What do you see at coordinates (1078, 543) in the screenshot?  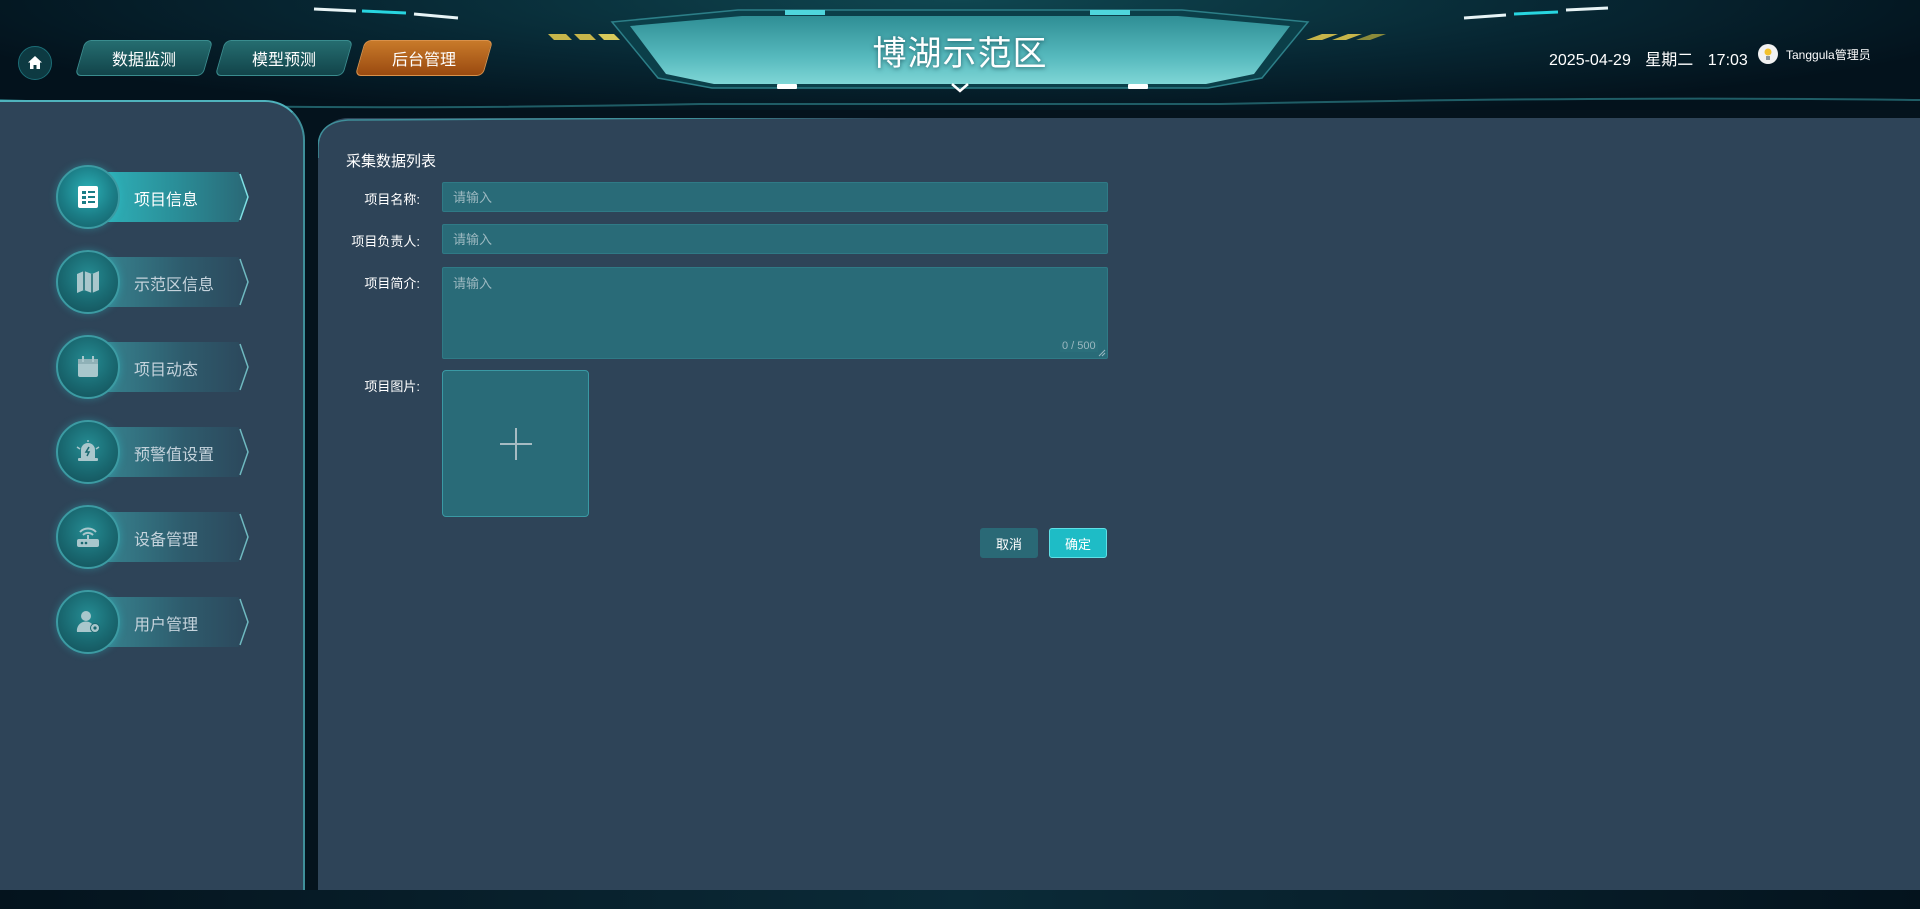 I see `confirm-button: 确定` at bounding box center [1078, 543].